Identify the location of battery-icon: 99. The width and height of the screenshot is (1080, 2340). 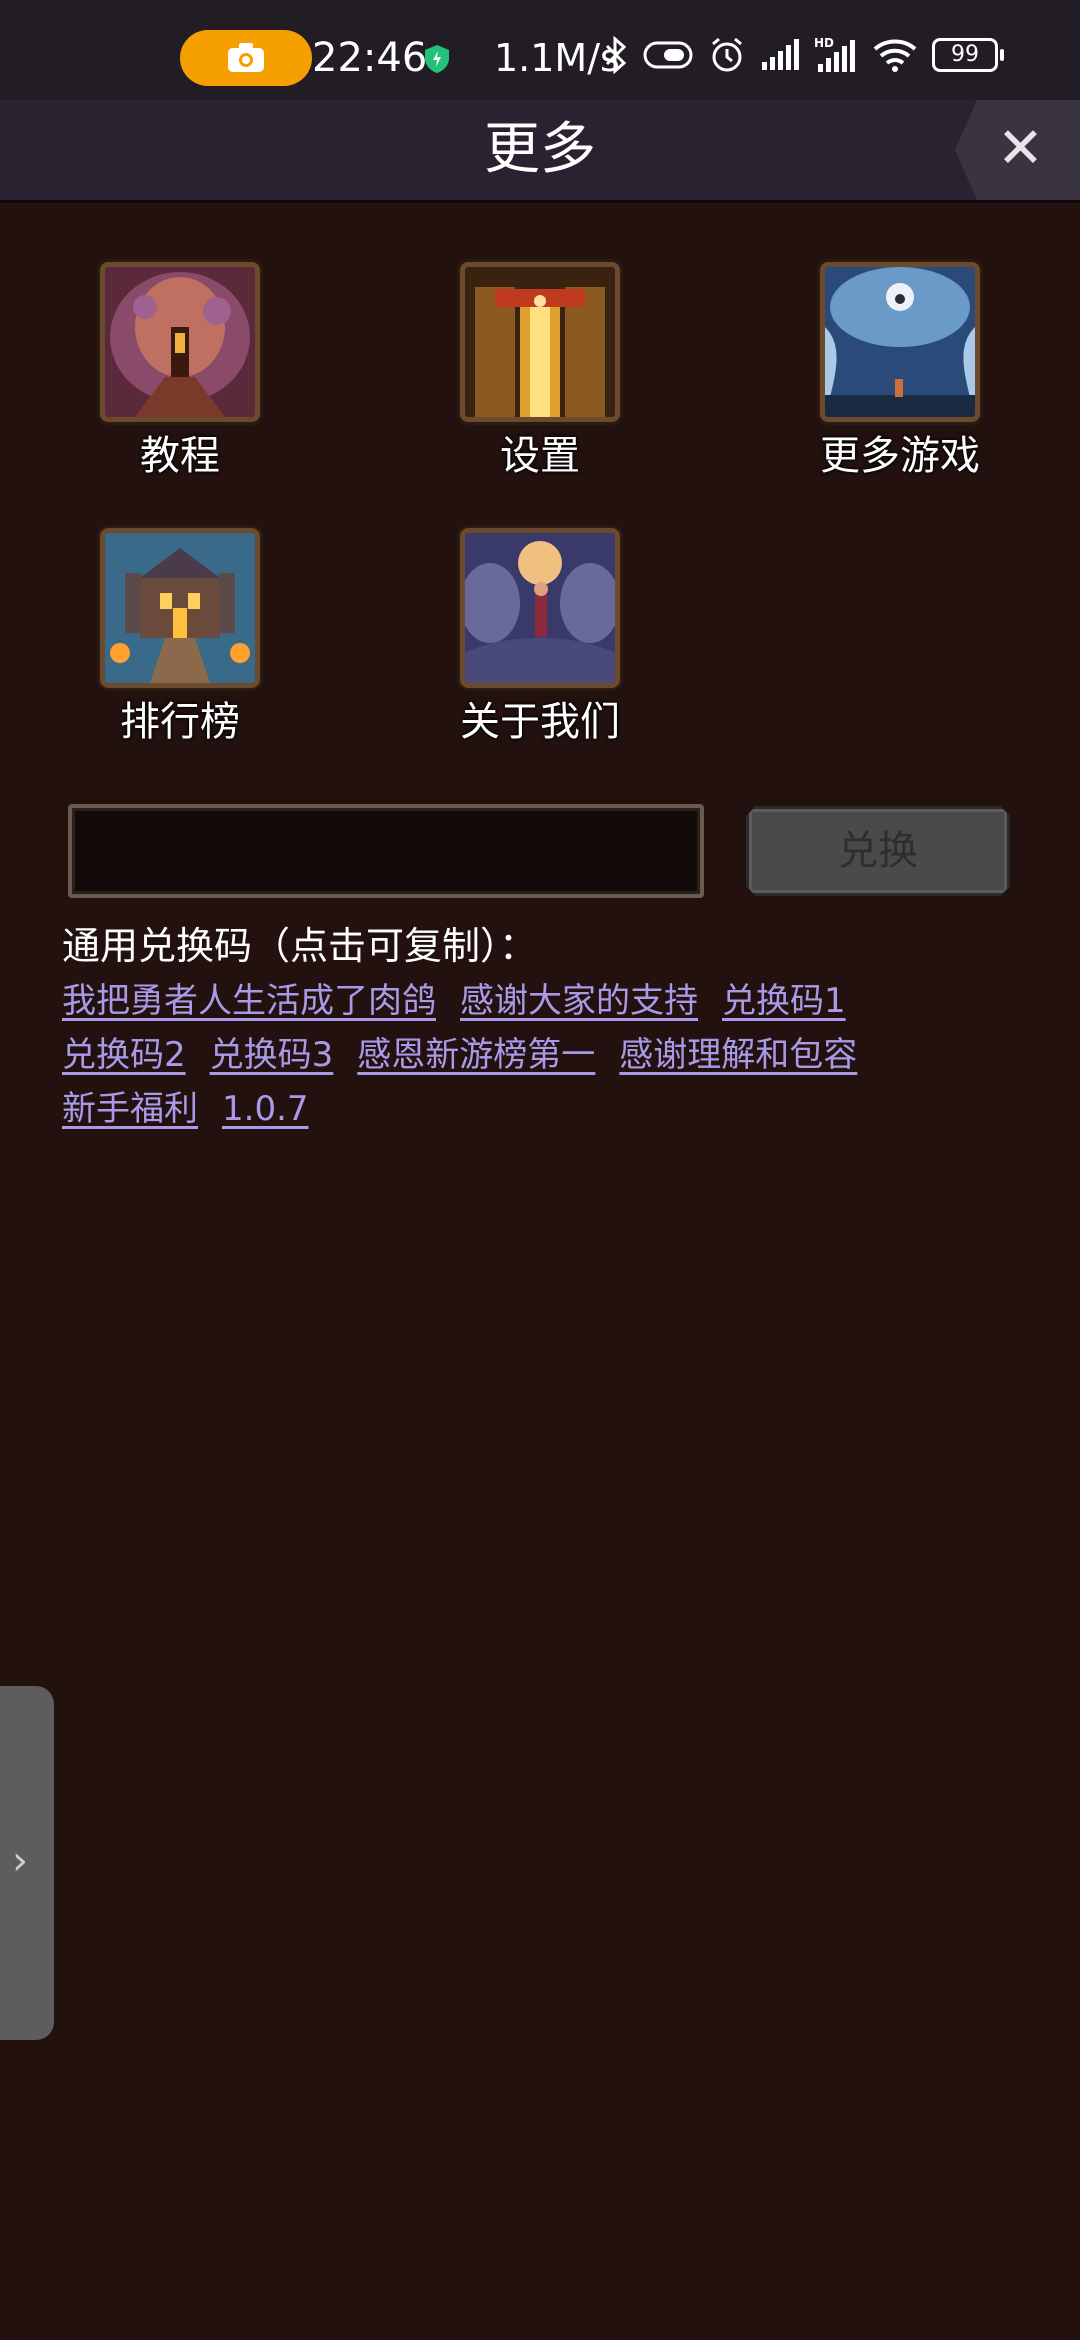
(968, 55).